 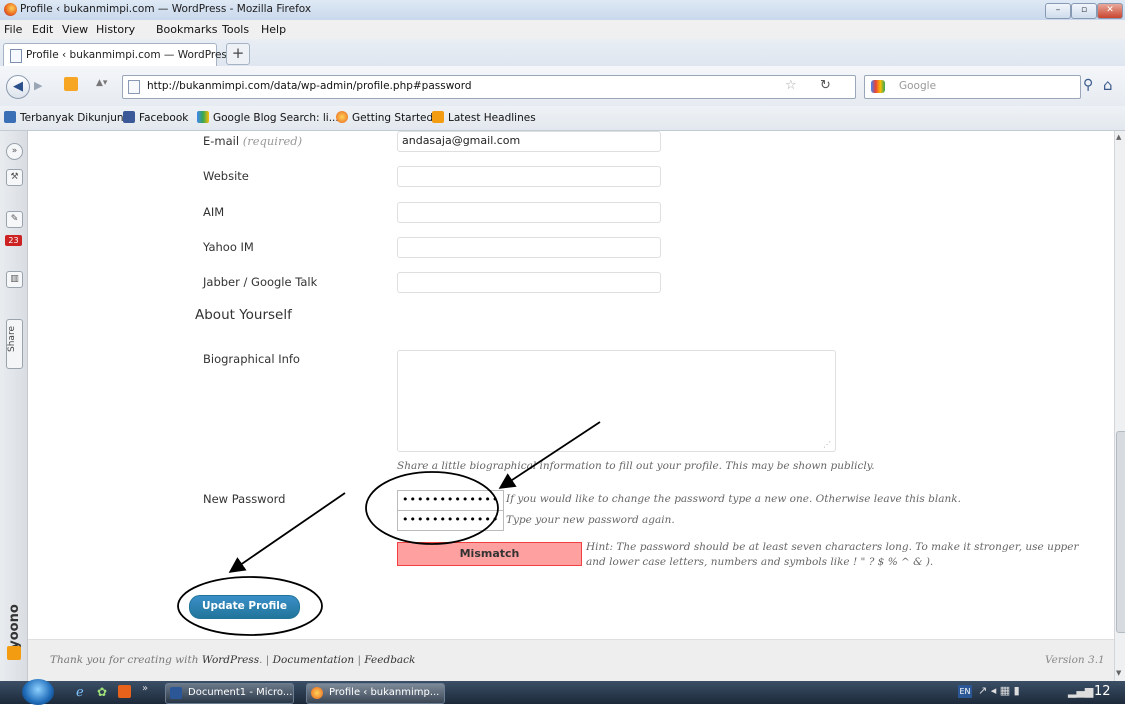 What do you see at coordinates (13, 29) in the screenshot?
I see `menu-file: File` at bounding box center [13, 29].